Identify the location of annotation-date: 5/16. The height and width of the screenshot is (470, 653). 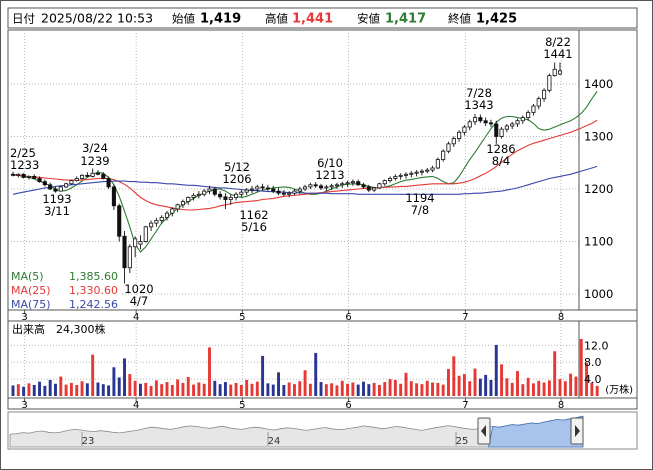
(254, 227).